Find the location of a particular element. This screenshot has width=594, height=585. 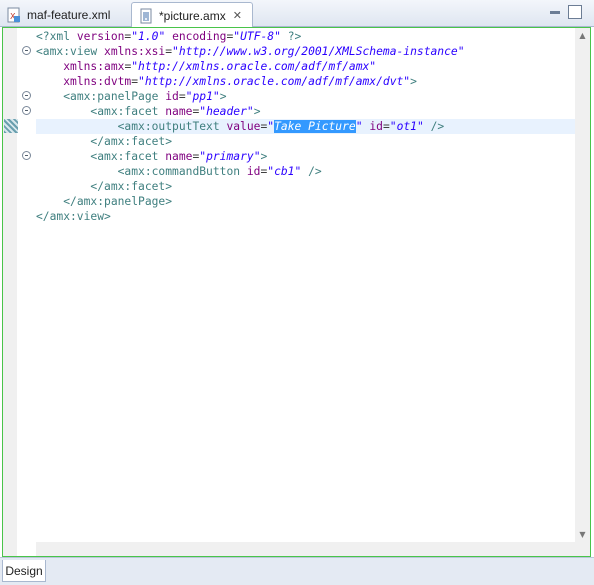

scroll-down-icon: ▼ is located at coordinates (582, 534).